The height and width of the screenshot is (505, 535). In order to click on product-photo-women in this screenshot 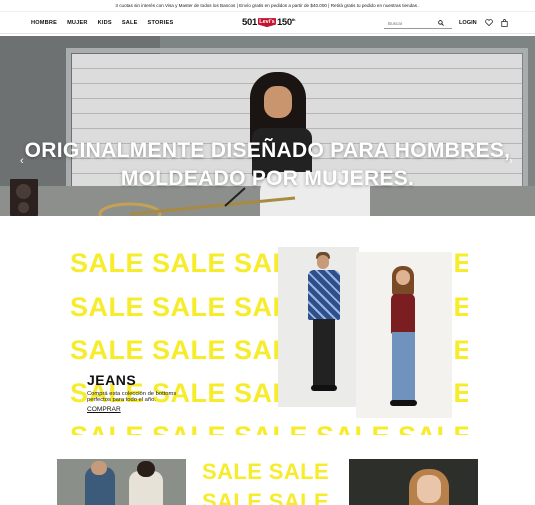, I will do `click(404, 335)`.